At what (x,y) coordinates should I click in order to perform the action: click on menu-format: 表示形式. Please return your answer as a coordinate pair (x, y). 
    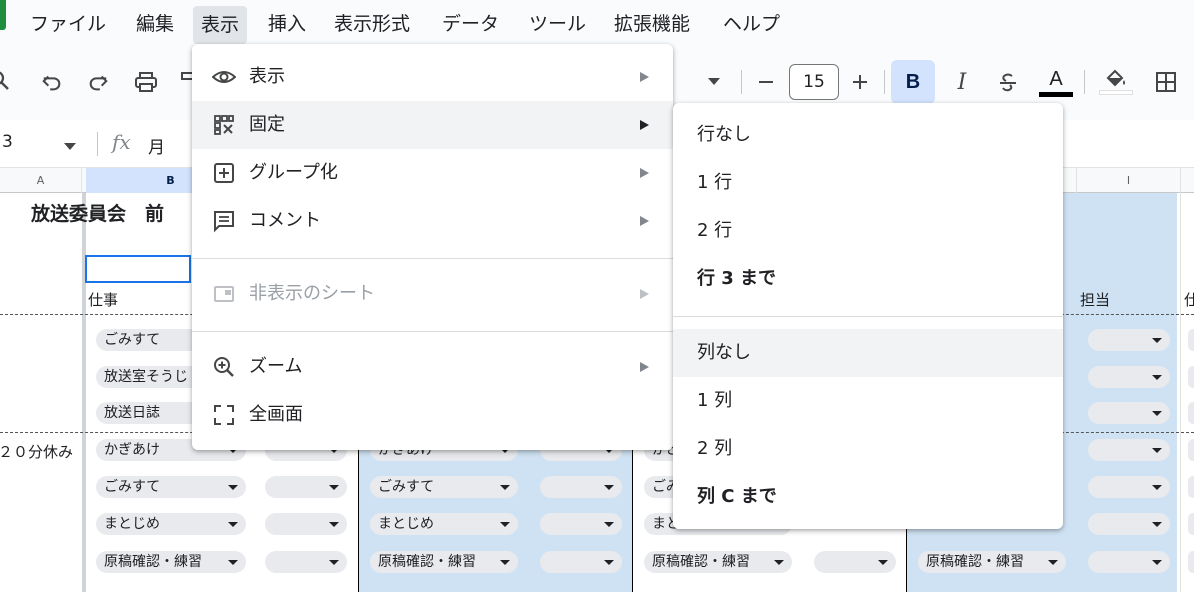
    Looking at the image, I should click on (372, 24).